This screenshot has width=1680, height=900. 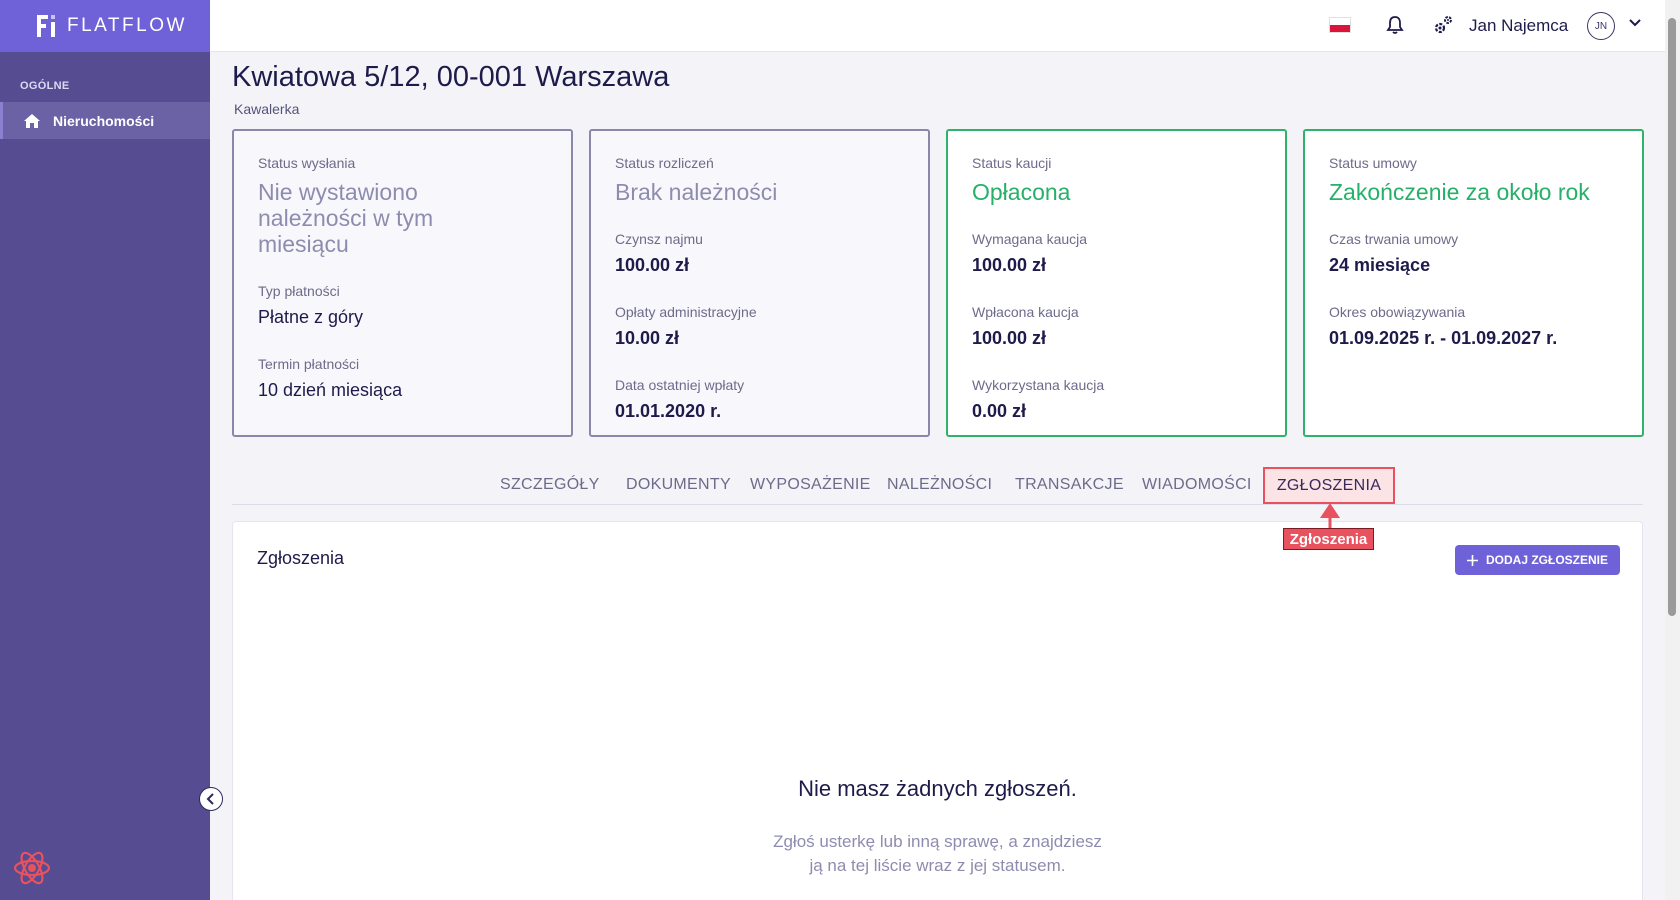 What do you see at coordinates (1635, 23) in the screenshot?
I see `chevron-down-icon` at bounding box center [1635, 23].